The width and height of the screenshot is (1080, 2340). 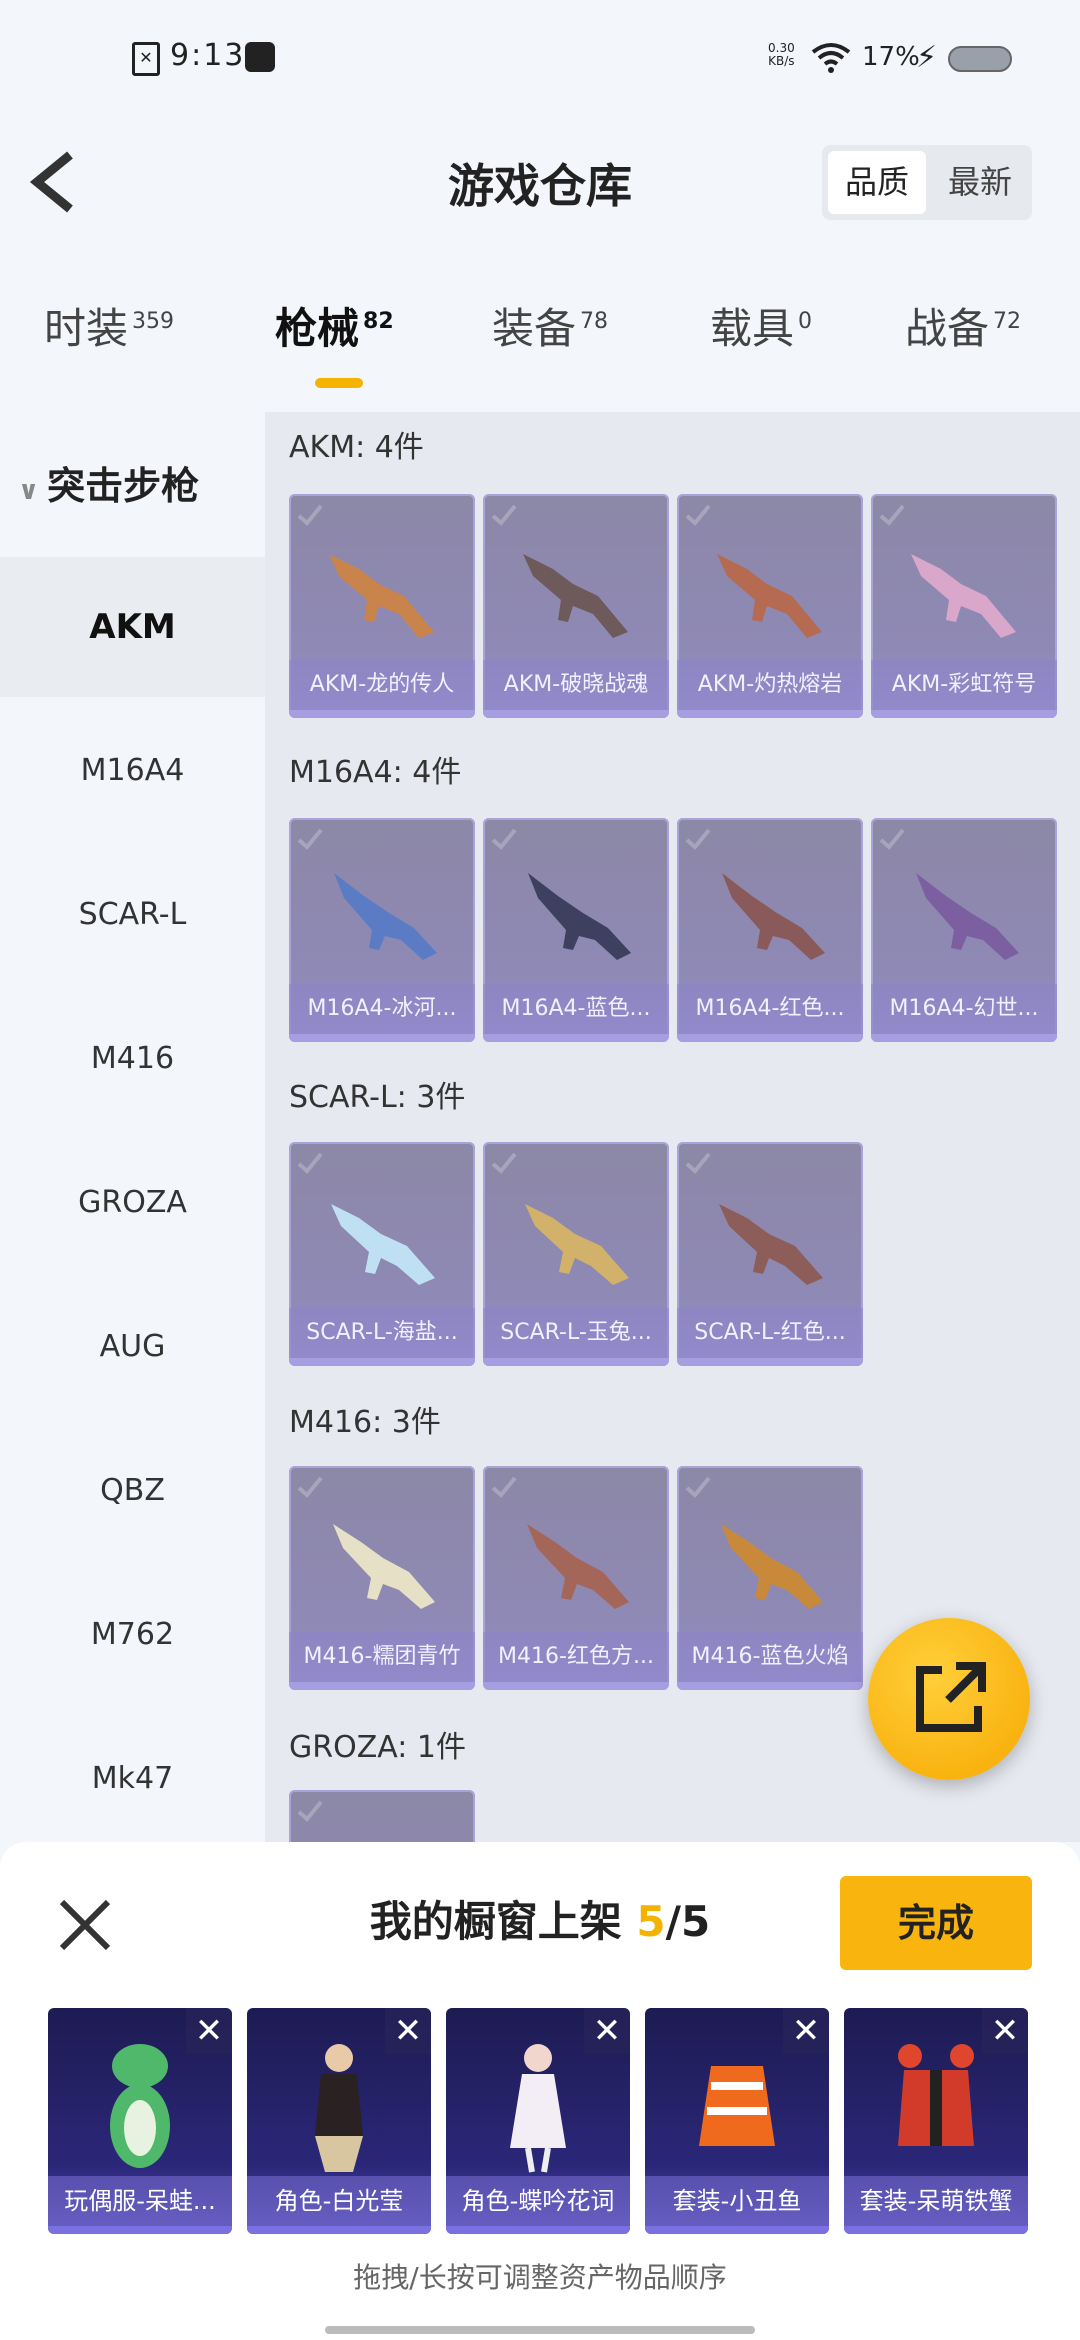 What do you see at coordinates (382, 1816) in the screenshot?
I see `item-card` at bounding box center [382, 1816].